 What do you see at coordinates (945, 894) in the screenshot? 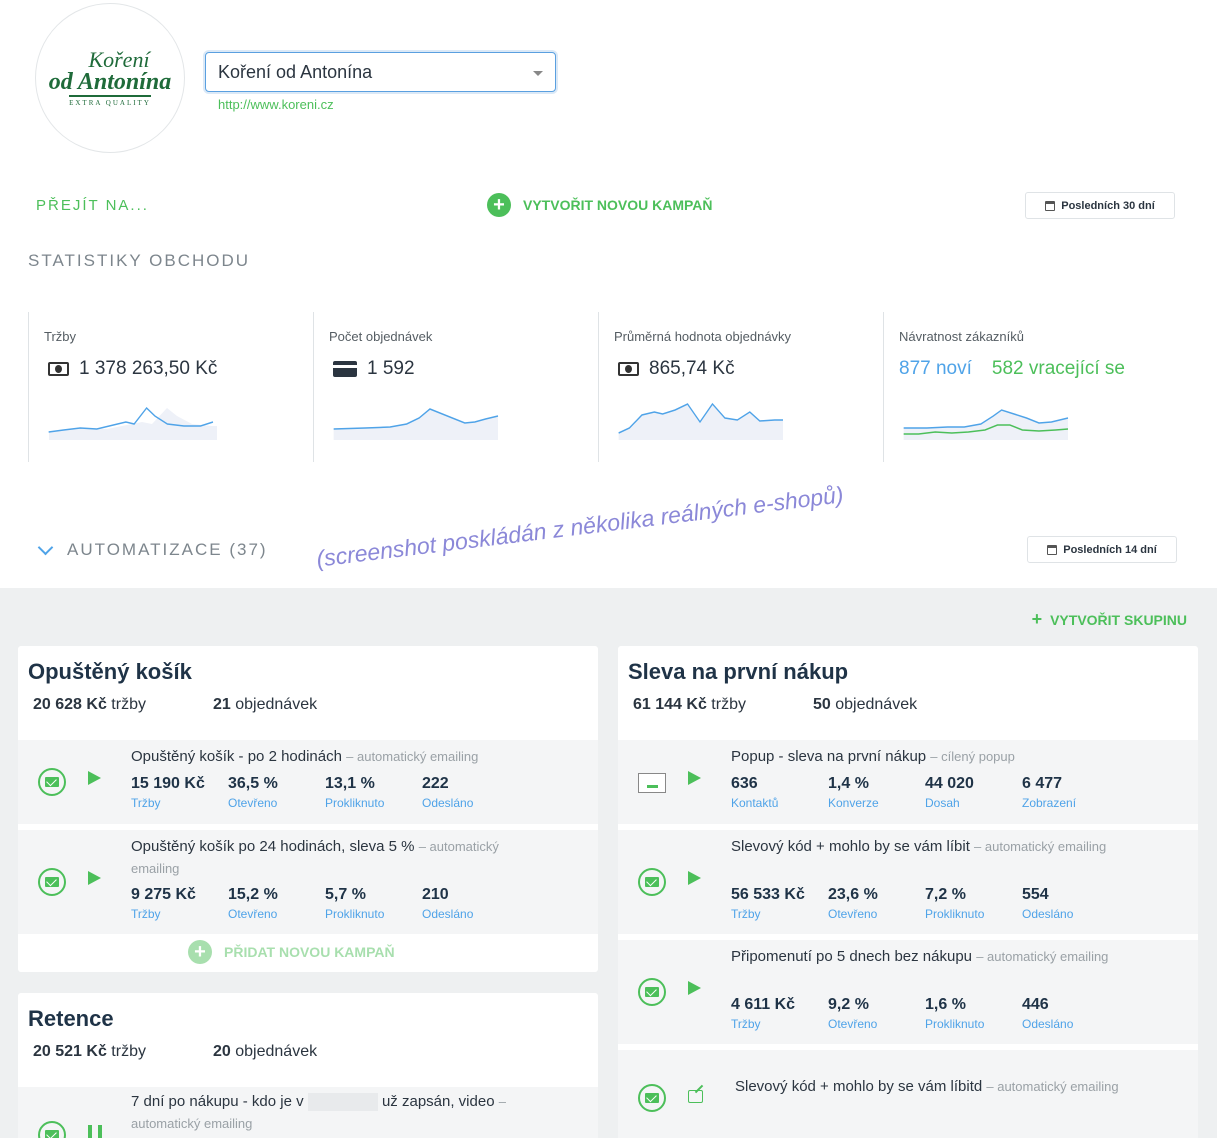
I see `metric-value: 7,2 %` at bounding box center [945, 894].